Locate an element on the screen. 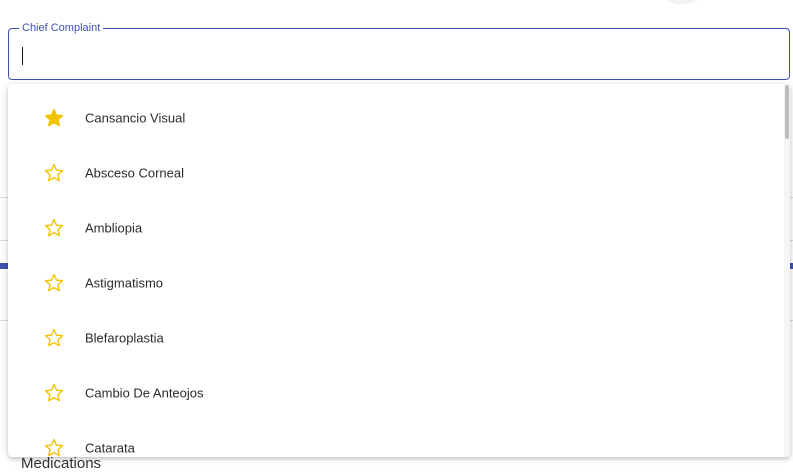 Image resolution: width=793 pixels, height=472 pixels. dropdown-option: Ambliopia is located at coordinates (396, 227).